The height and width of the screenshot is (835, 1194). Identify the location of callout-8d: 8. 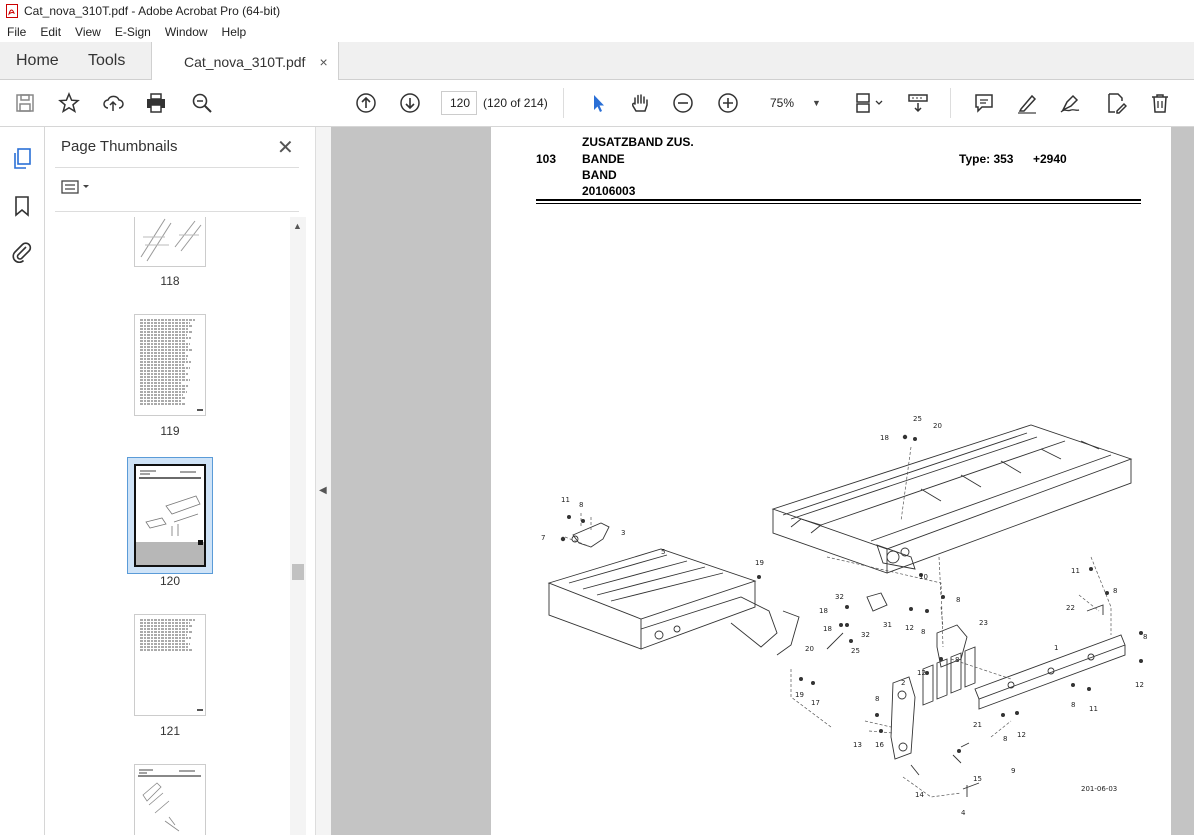
(923, 632).